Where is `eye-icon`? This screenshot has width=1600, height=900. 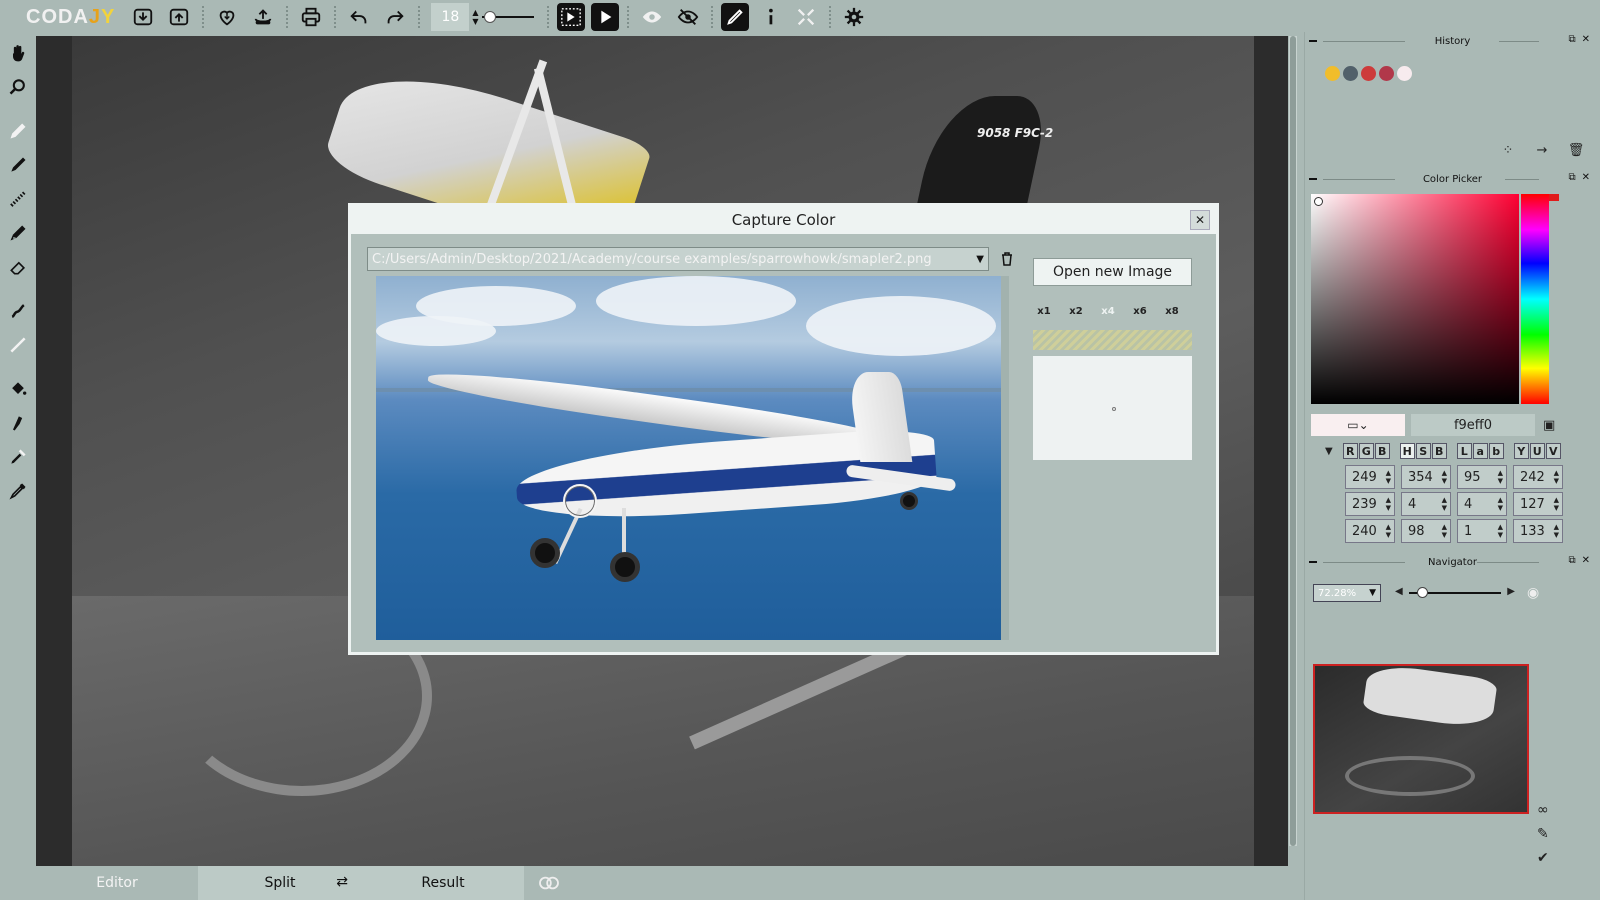 eye-icon is located at coordinates (652, 17).